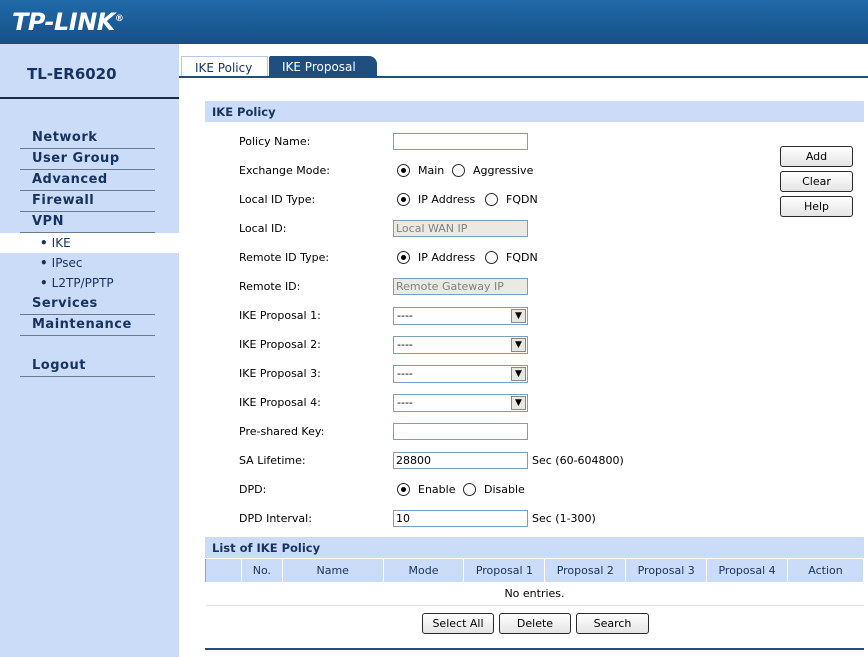 The height and width of the screenshot is (657, 868). What do you see at coordinates (460, 345) in the screenshot?
I see `ike-proposal-2-select: ---- ▼` at bounding box center [460, 345].